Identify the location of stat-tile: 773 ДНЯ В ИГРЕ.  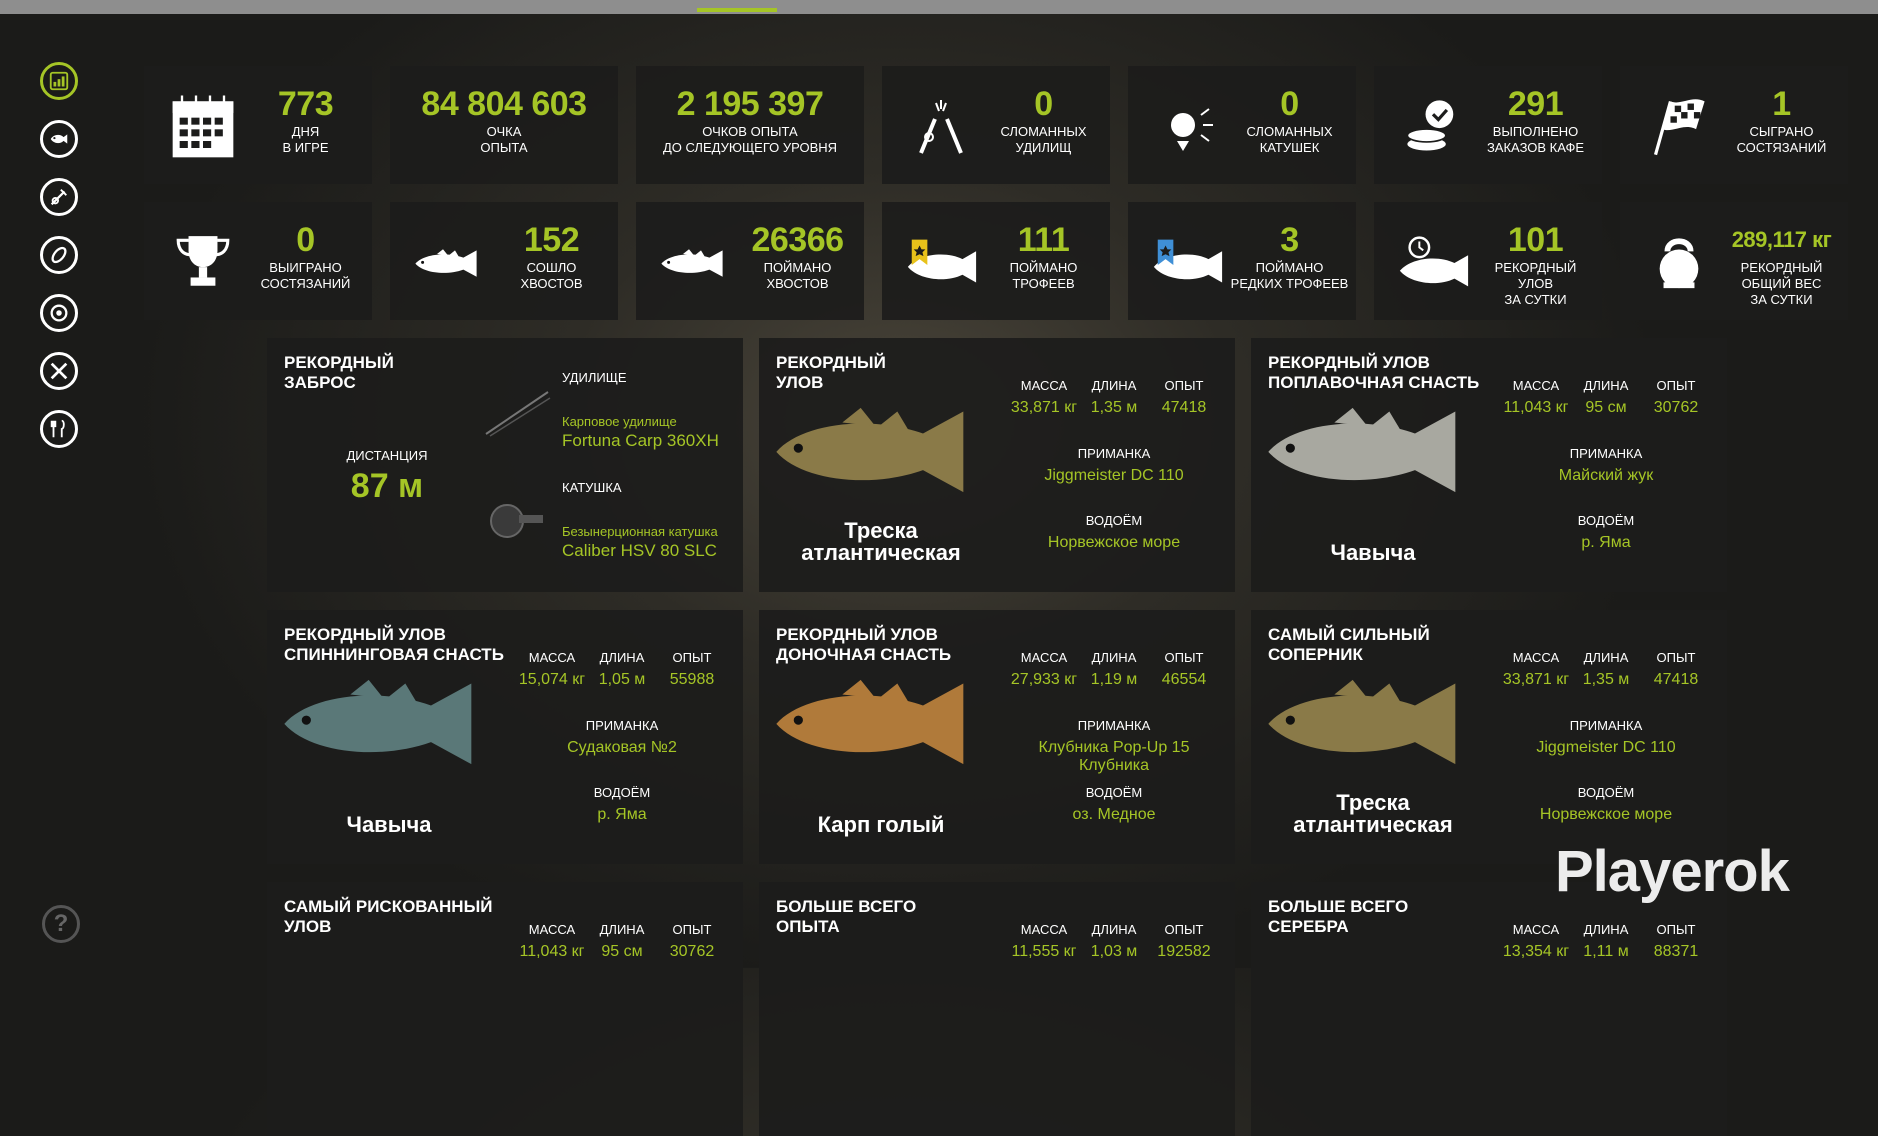
(258, 125).